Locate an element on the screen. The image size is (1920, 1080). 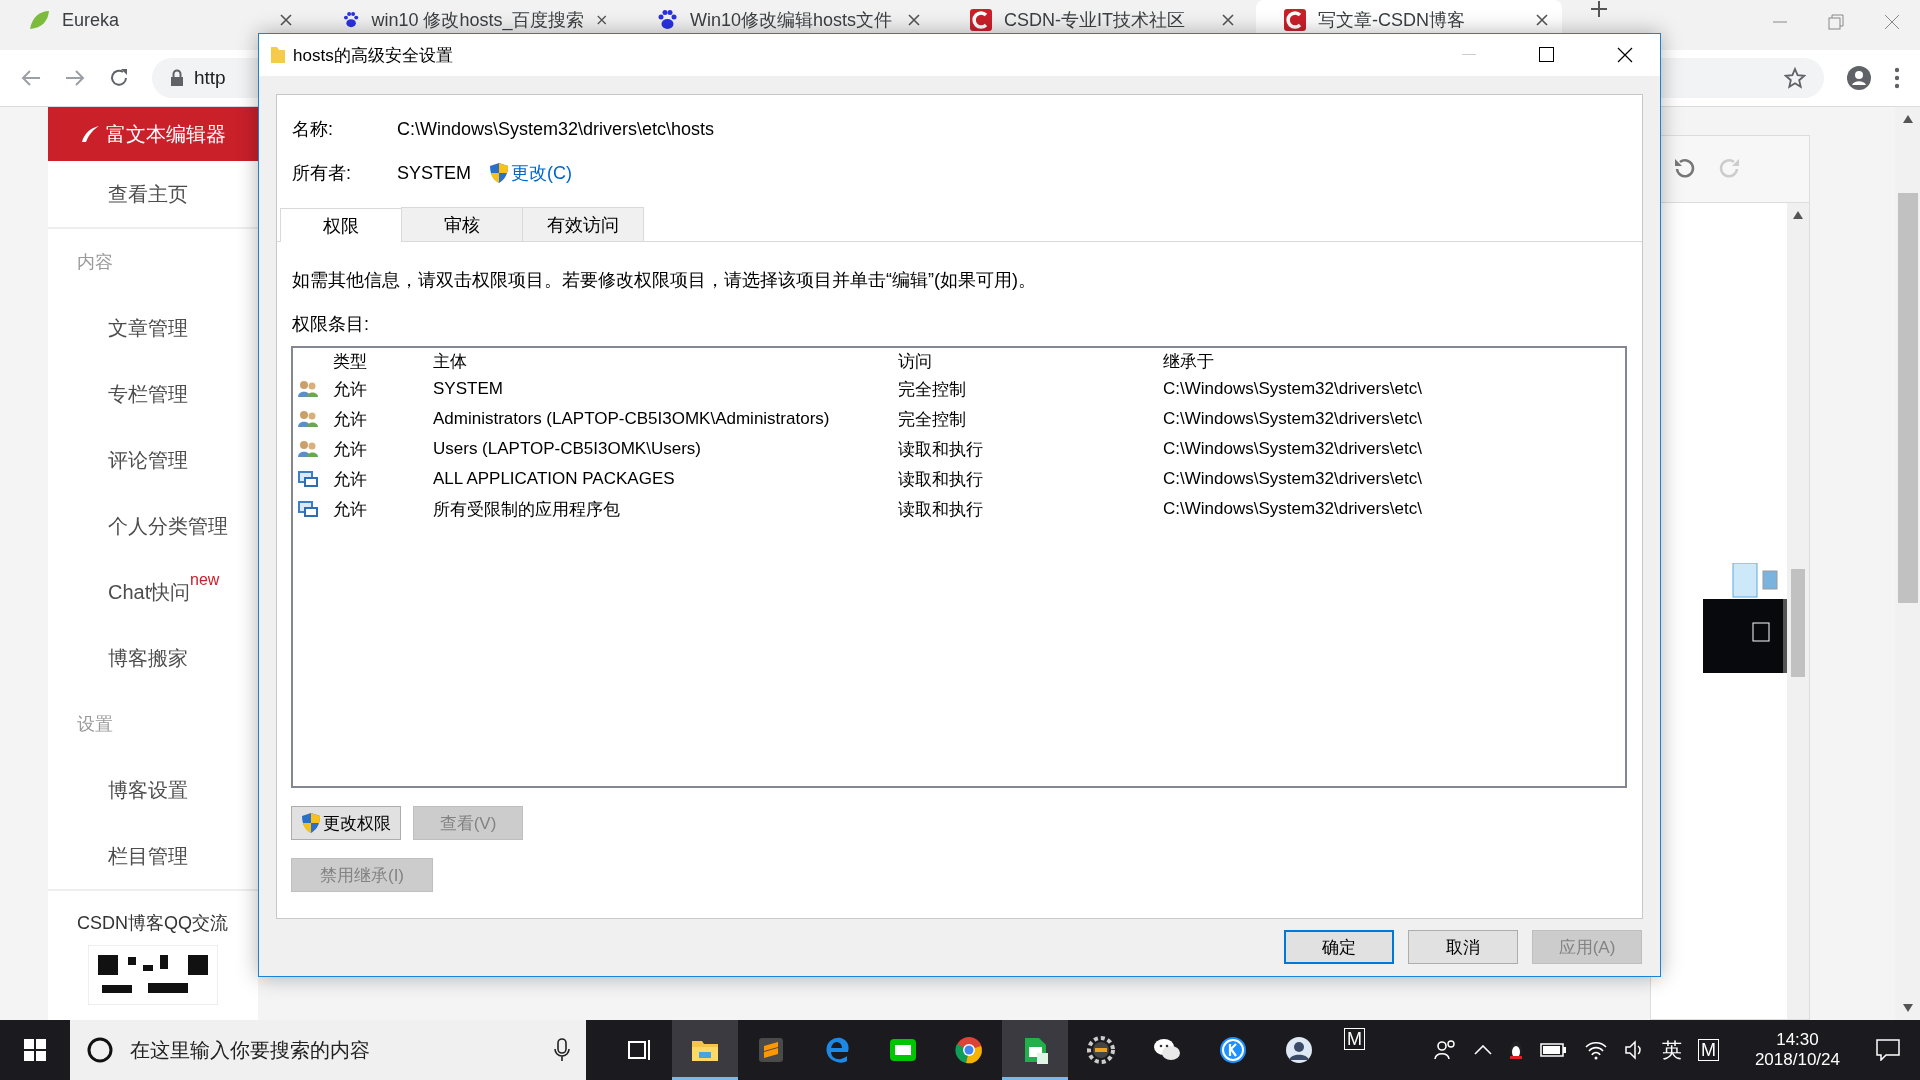
action-button: 查看(V) is located at coordinates (468, 823).